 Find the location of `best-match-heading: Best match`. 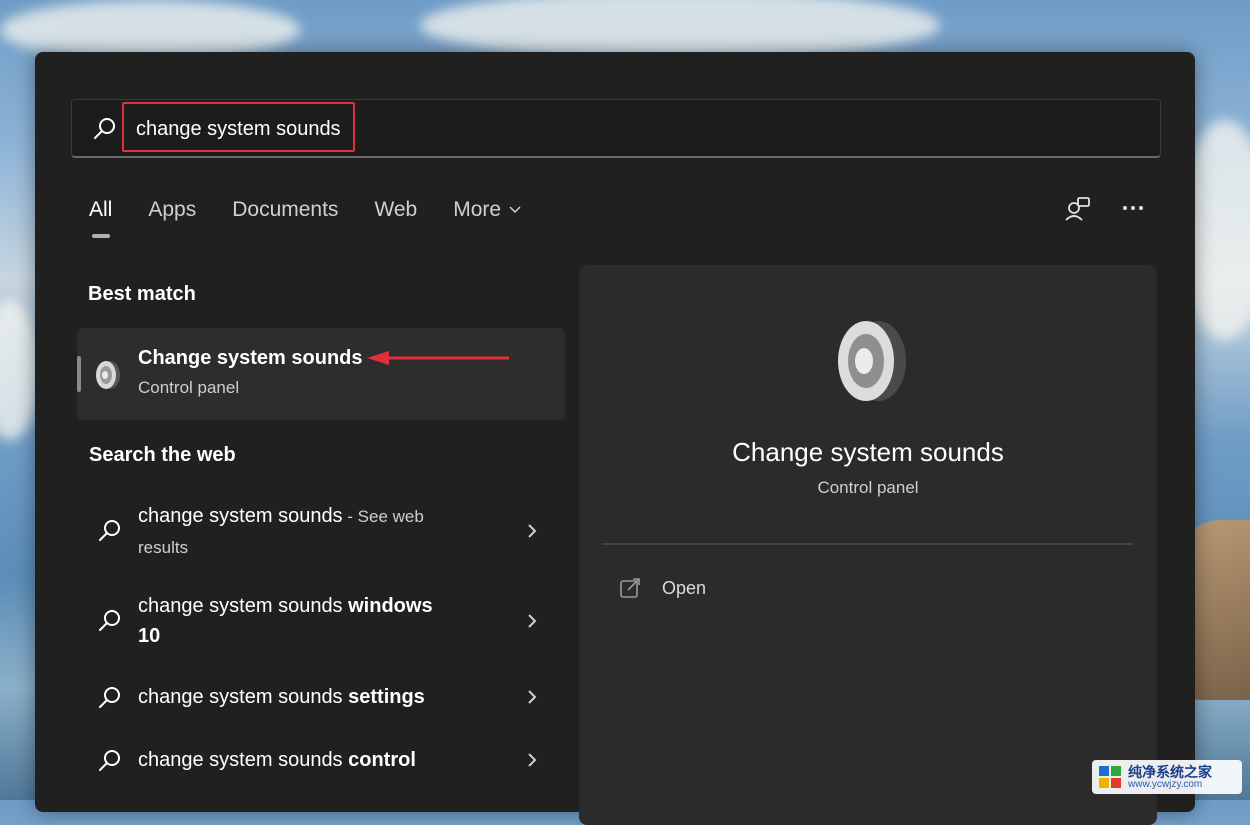

best-match-heading: Best match is located at coordinates (142, 294).